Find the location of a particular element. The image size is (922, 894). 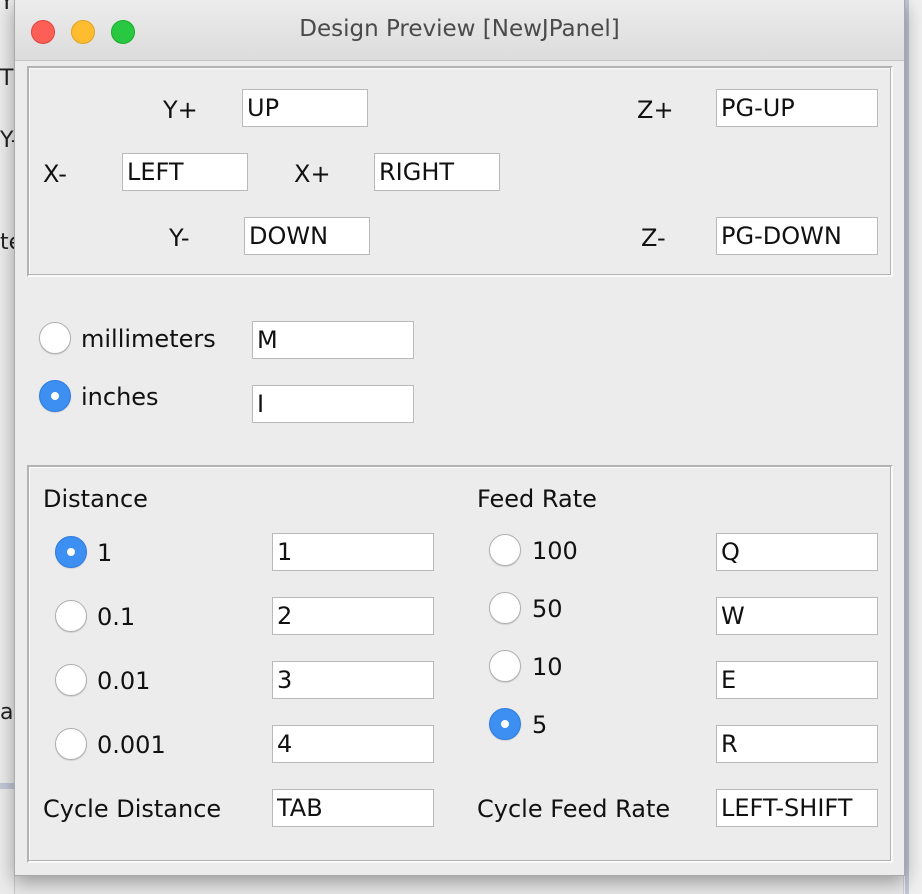

millimeters-key-field is located at coordinates (333, 340).